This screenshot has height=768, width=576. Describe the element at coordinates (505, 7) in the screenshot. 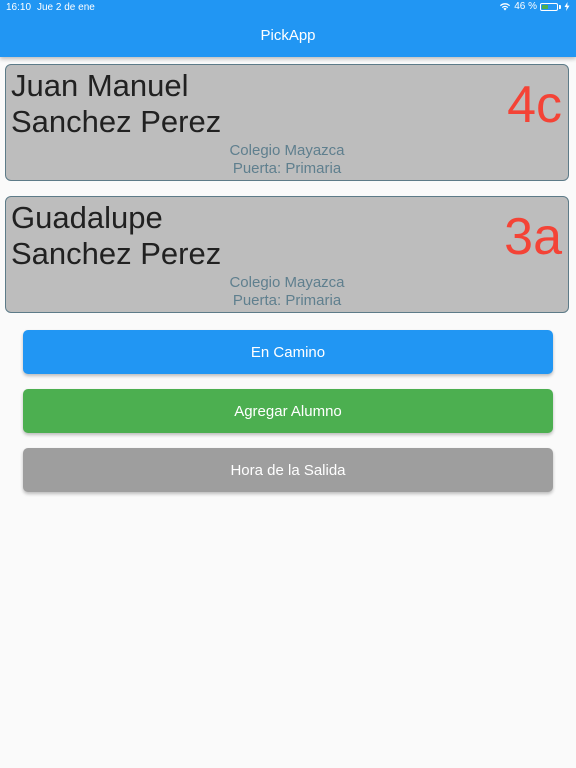

I see `wifi-icon` at that location.